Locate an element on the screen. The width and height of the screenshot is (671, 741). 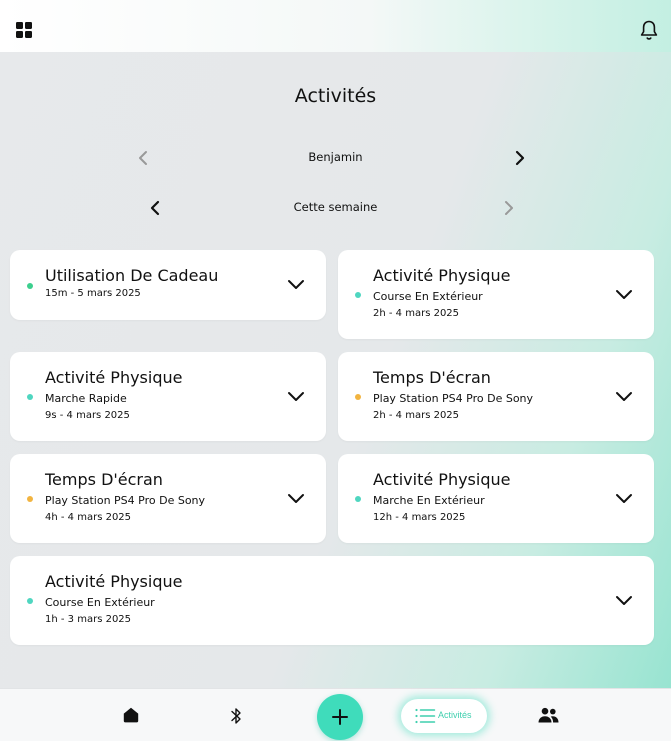
person-selector: Benjamin is located at coordinates (335, 158).